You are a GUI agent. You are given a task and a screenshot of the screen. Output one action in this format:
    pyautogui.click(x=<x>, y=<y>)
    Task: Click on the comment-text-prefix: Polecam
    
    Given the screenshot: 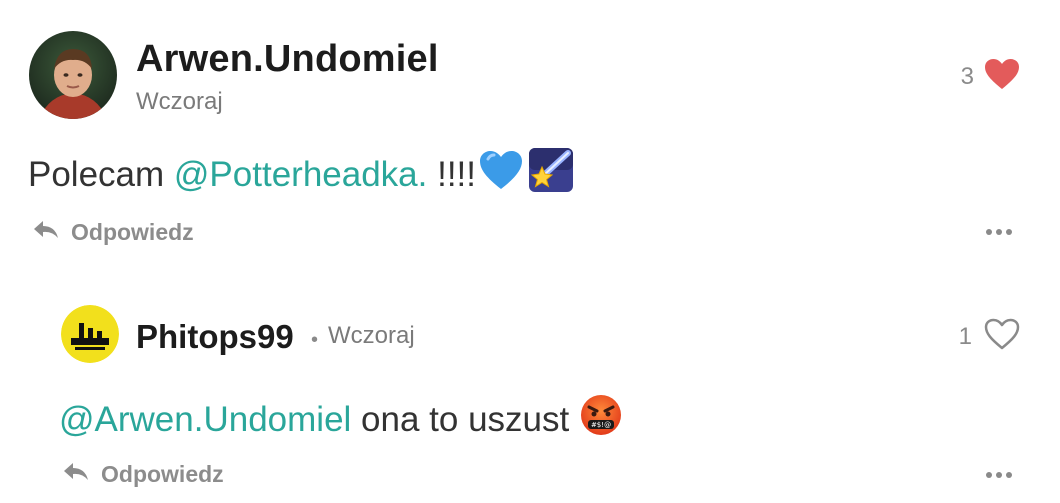 What is the action you would take?
    pyautogui.click(x=101, y=174)
    